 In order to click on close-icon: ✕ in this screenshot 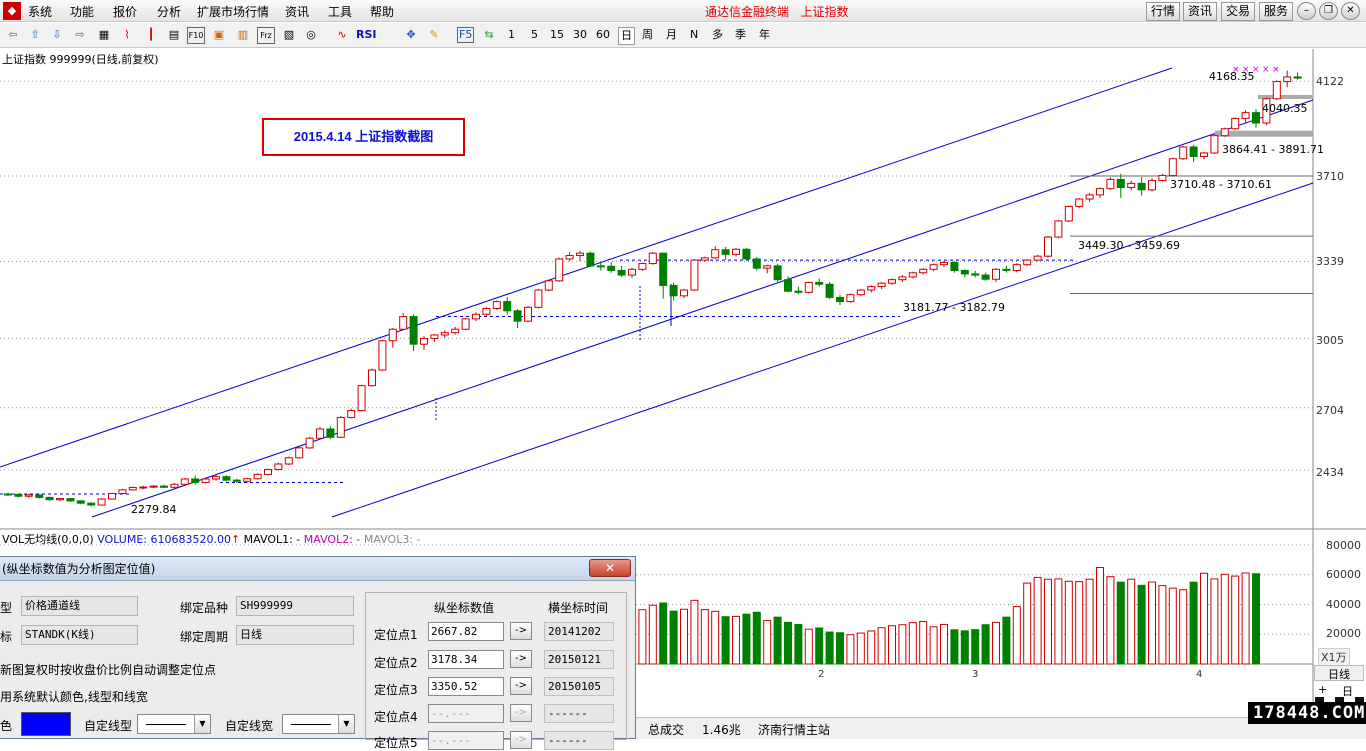, I will do `click(1350, 11)`.